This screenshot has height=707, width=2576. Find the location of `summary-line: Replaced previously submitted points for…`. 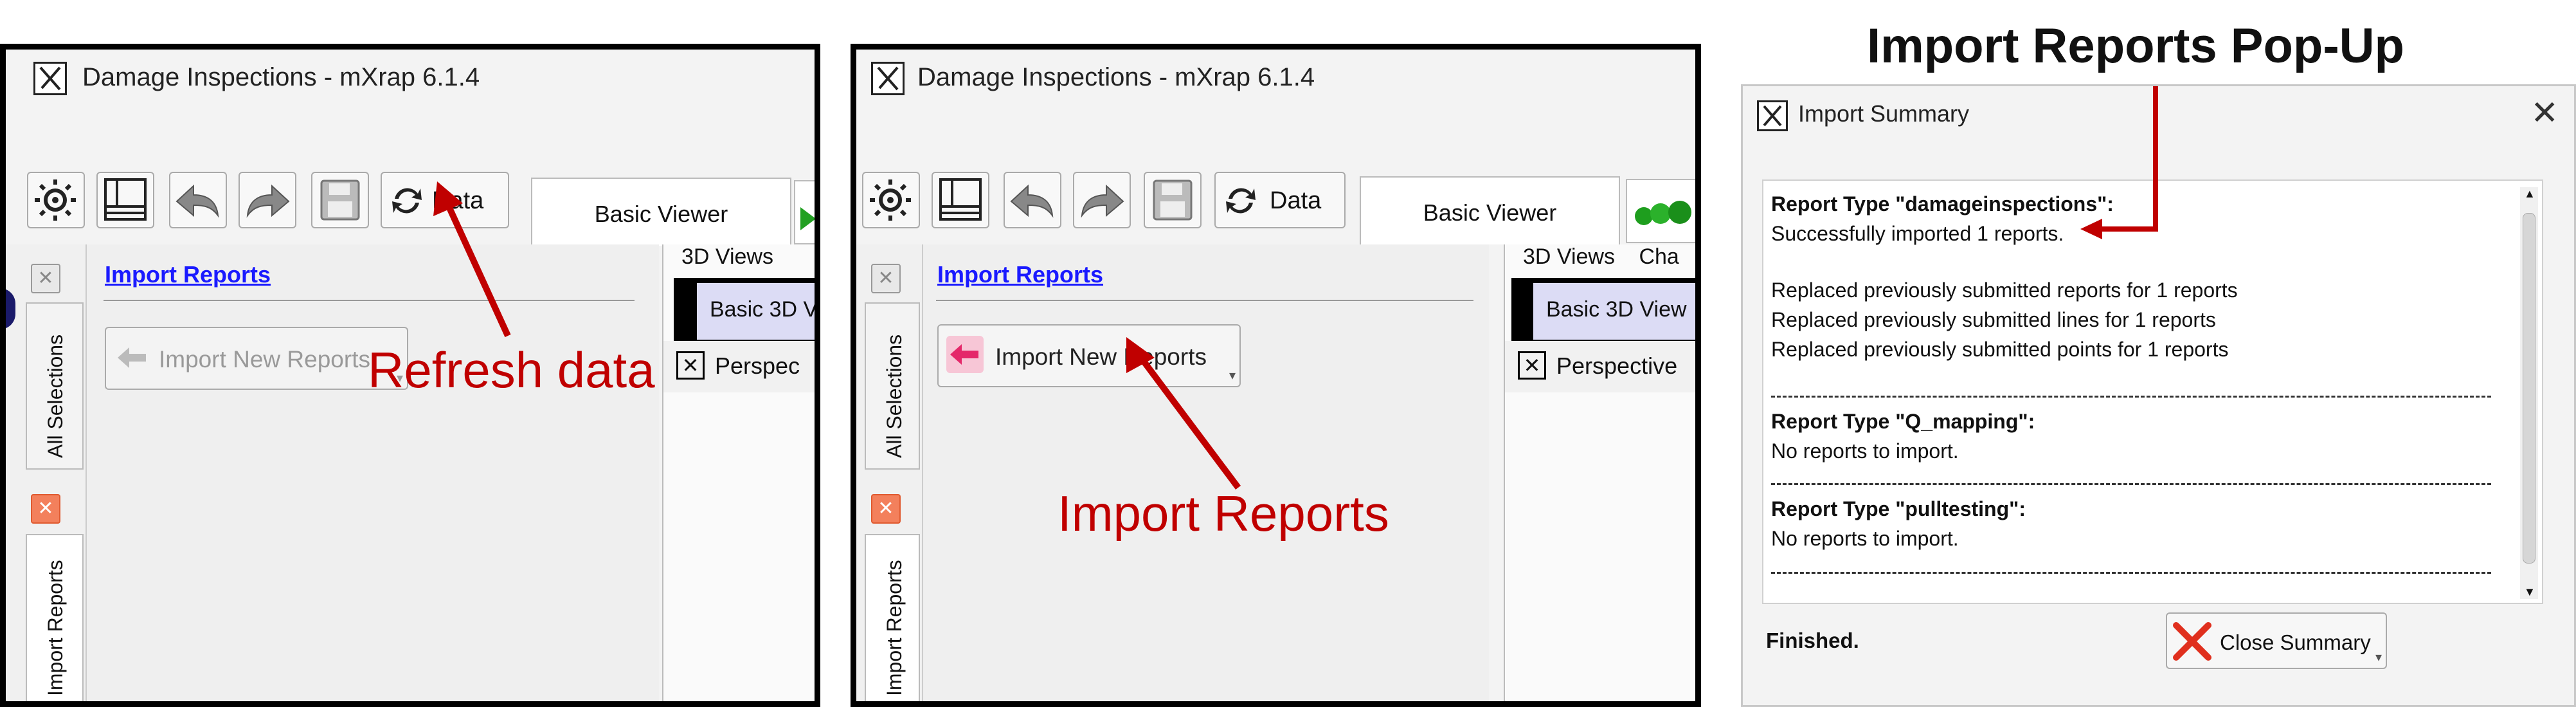

summary-line: Replaced previously submitted points for… is located at coordinates (2000, 349).